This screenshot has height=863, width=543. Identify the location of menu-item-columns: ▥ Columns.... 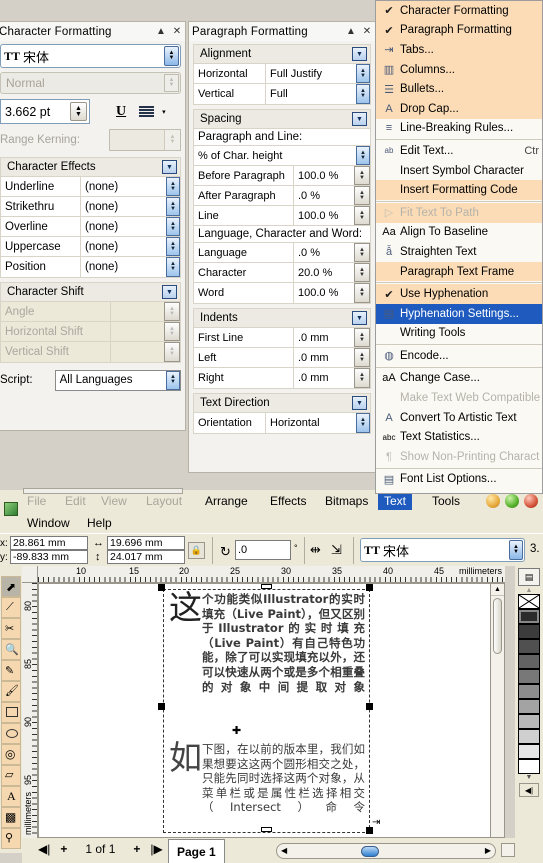
(459, 69).